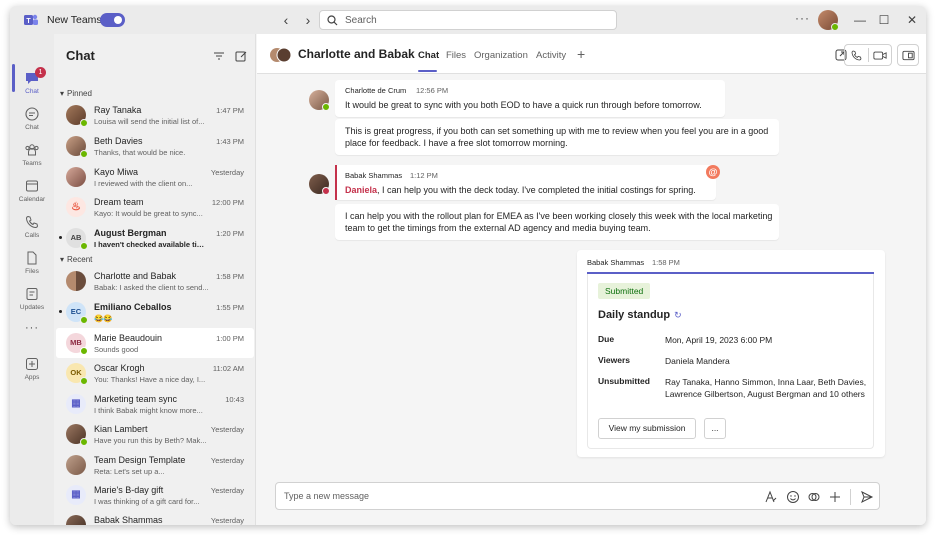 The height and width of the screenshot is (535, 936). Describe the element at coordinates (577, 496) in the screenshot. I see `compose-box: Type a new message` at that location.